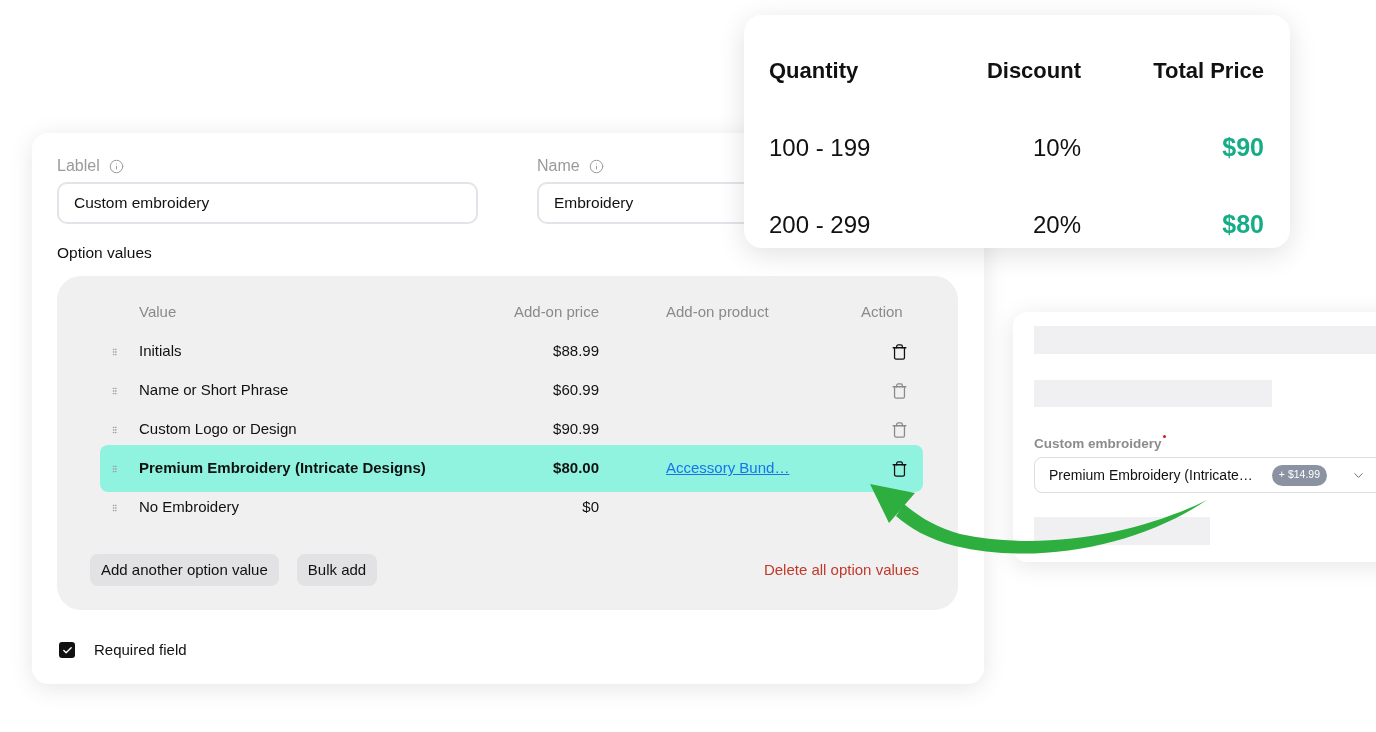  I want to click on price-cell-text: $0, so click(590, 507).